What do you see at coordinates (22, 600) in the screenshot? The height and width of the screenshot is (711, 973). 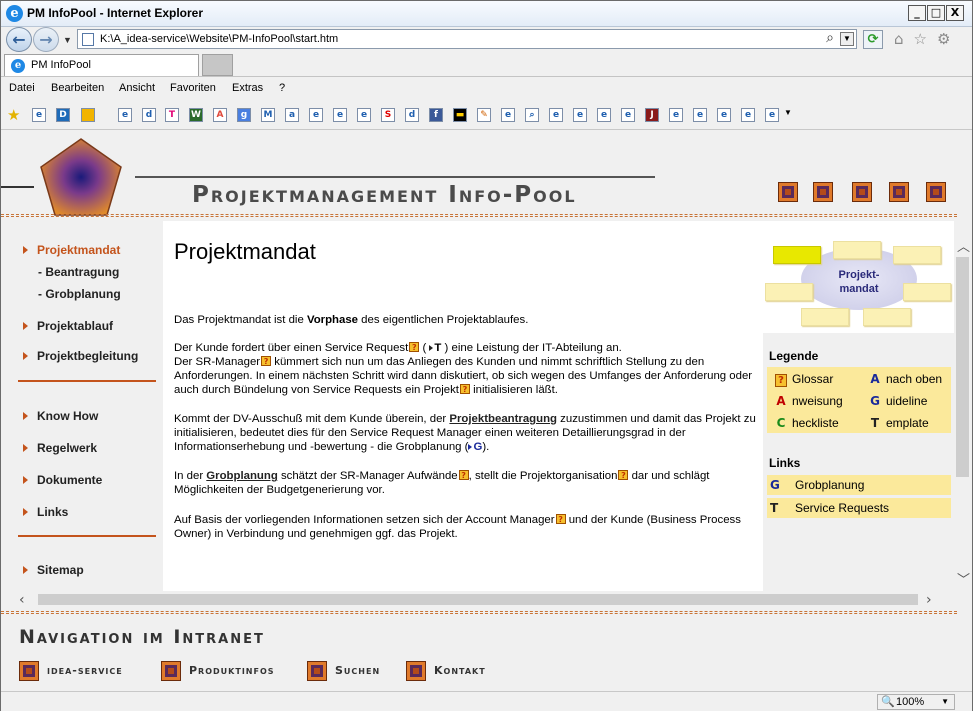 I see `scroll-left-icon: ‹` at bounding box center [22, 600].